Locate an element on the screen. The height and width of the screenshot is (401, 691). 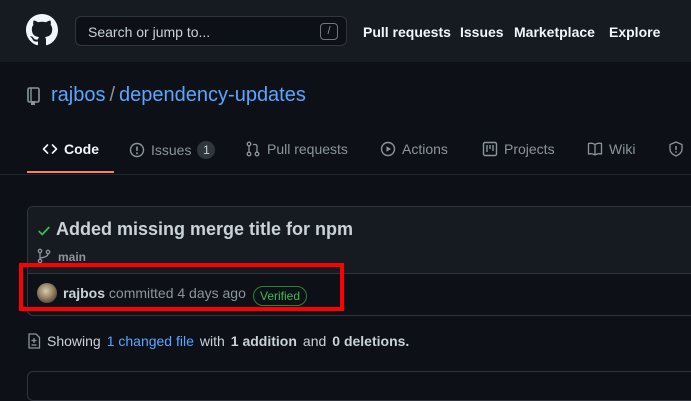
code-icon is located at coordinates (50, 149).